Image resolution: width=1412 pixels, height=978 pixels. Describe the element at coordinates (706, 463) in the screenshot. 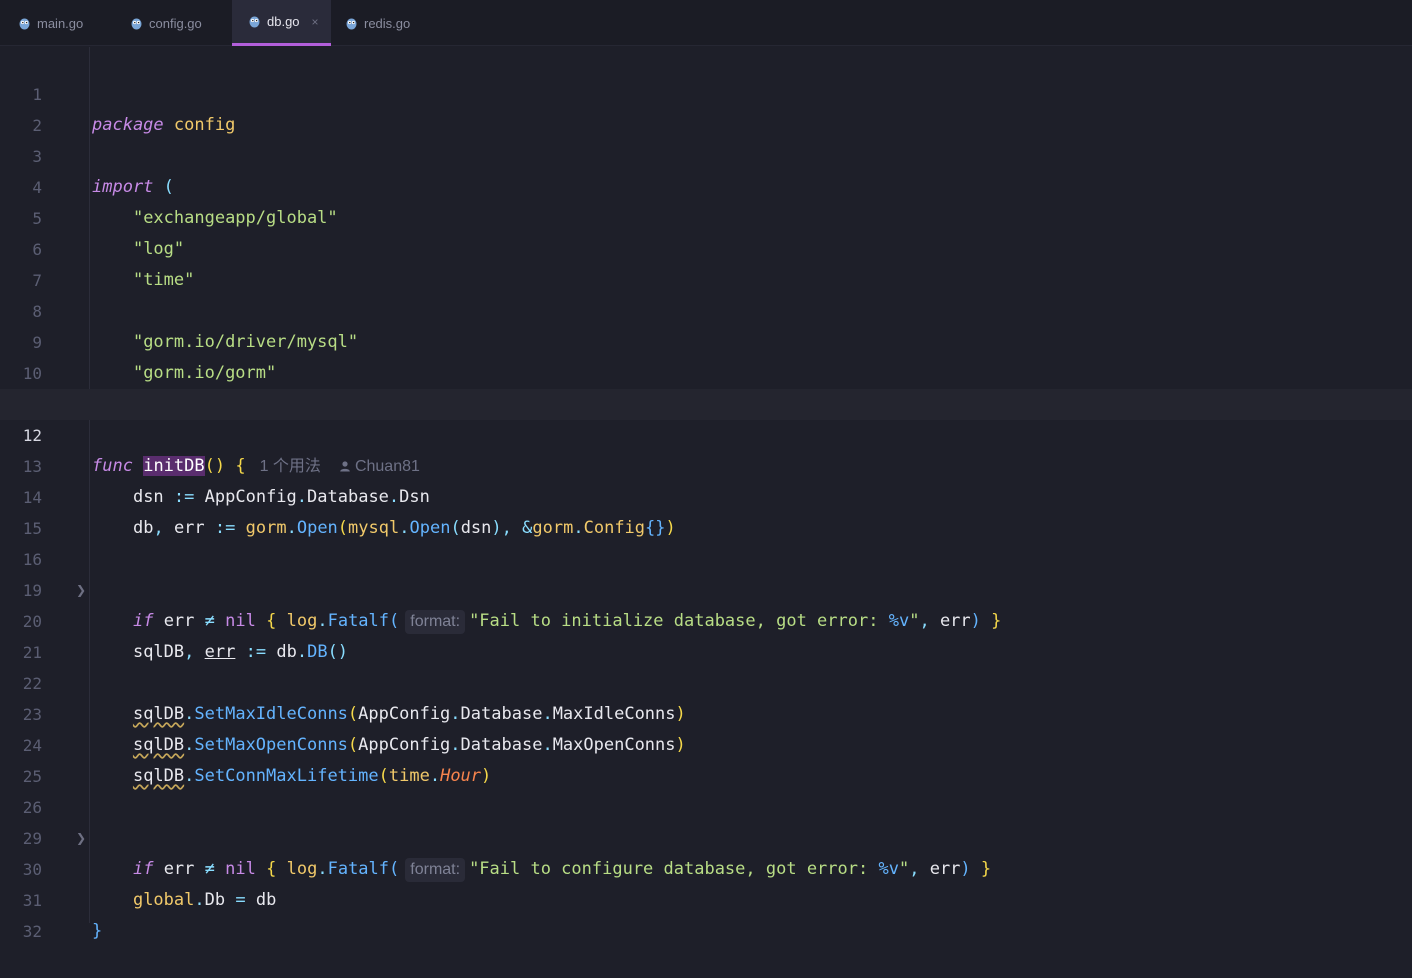

I see `code-line: 13 dsn := AppConfig.Database.Dsn` at that location.